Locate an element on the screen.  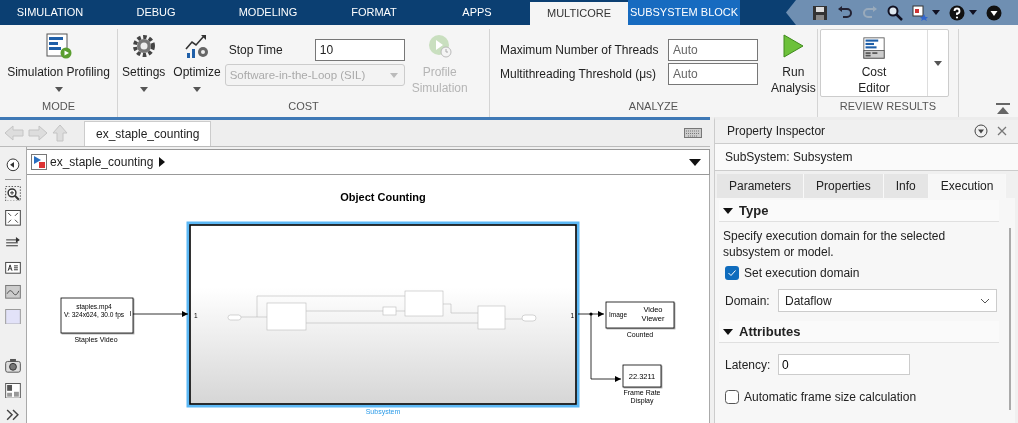
branch-point is located at coordinates (591, 314).